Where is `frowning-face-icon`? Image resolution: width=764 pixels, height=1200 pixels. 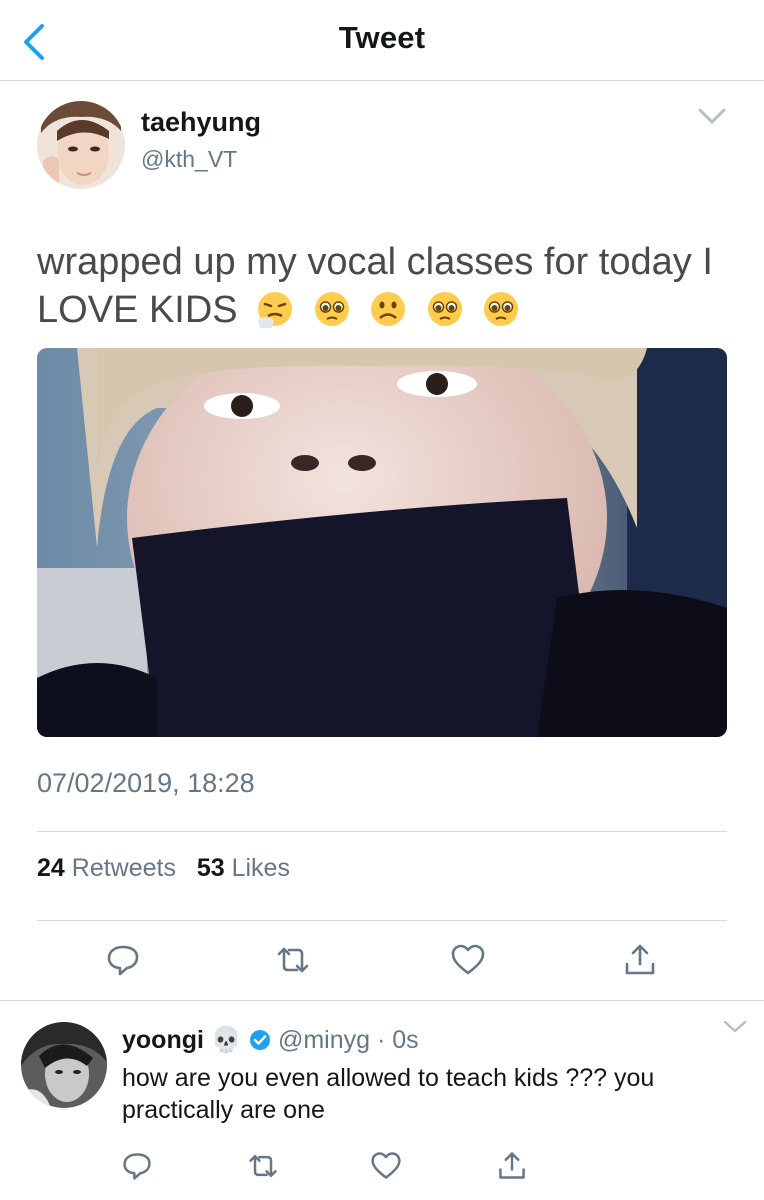 frowning-face-icon is located at coordinates (388, 309).